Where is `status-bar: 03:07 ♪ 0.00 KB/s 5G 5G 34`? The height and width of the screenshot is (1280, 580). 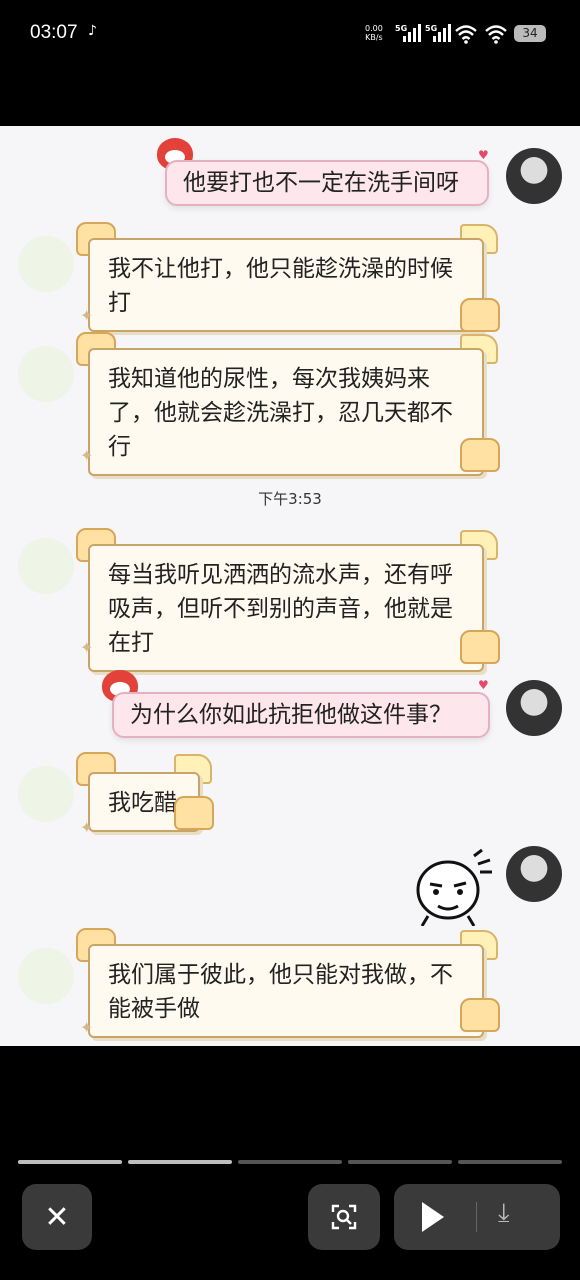
status-bar: 03:07 ♪ 0.00 KB/s 5G 5G 34 is located at coordinates (290, 35).